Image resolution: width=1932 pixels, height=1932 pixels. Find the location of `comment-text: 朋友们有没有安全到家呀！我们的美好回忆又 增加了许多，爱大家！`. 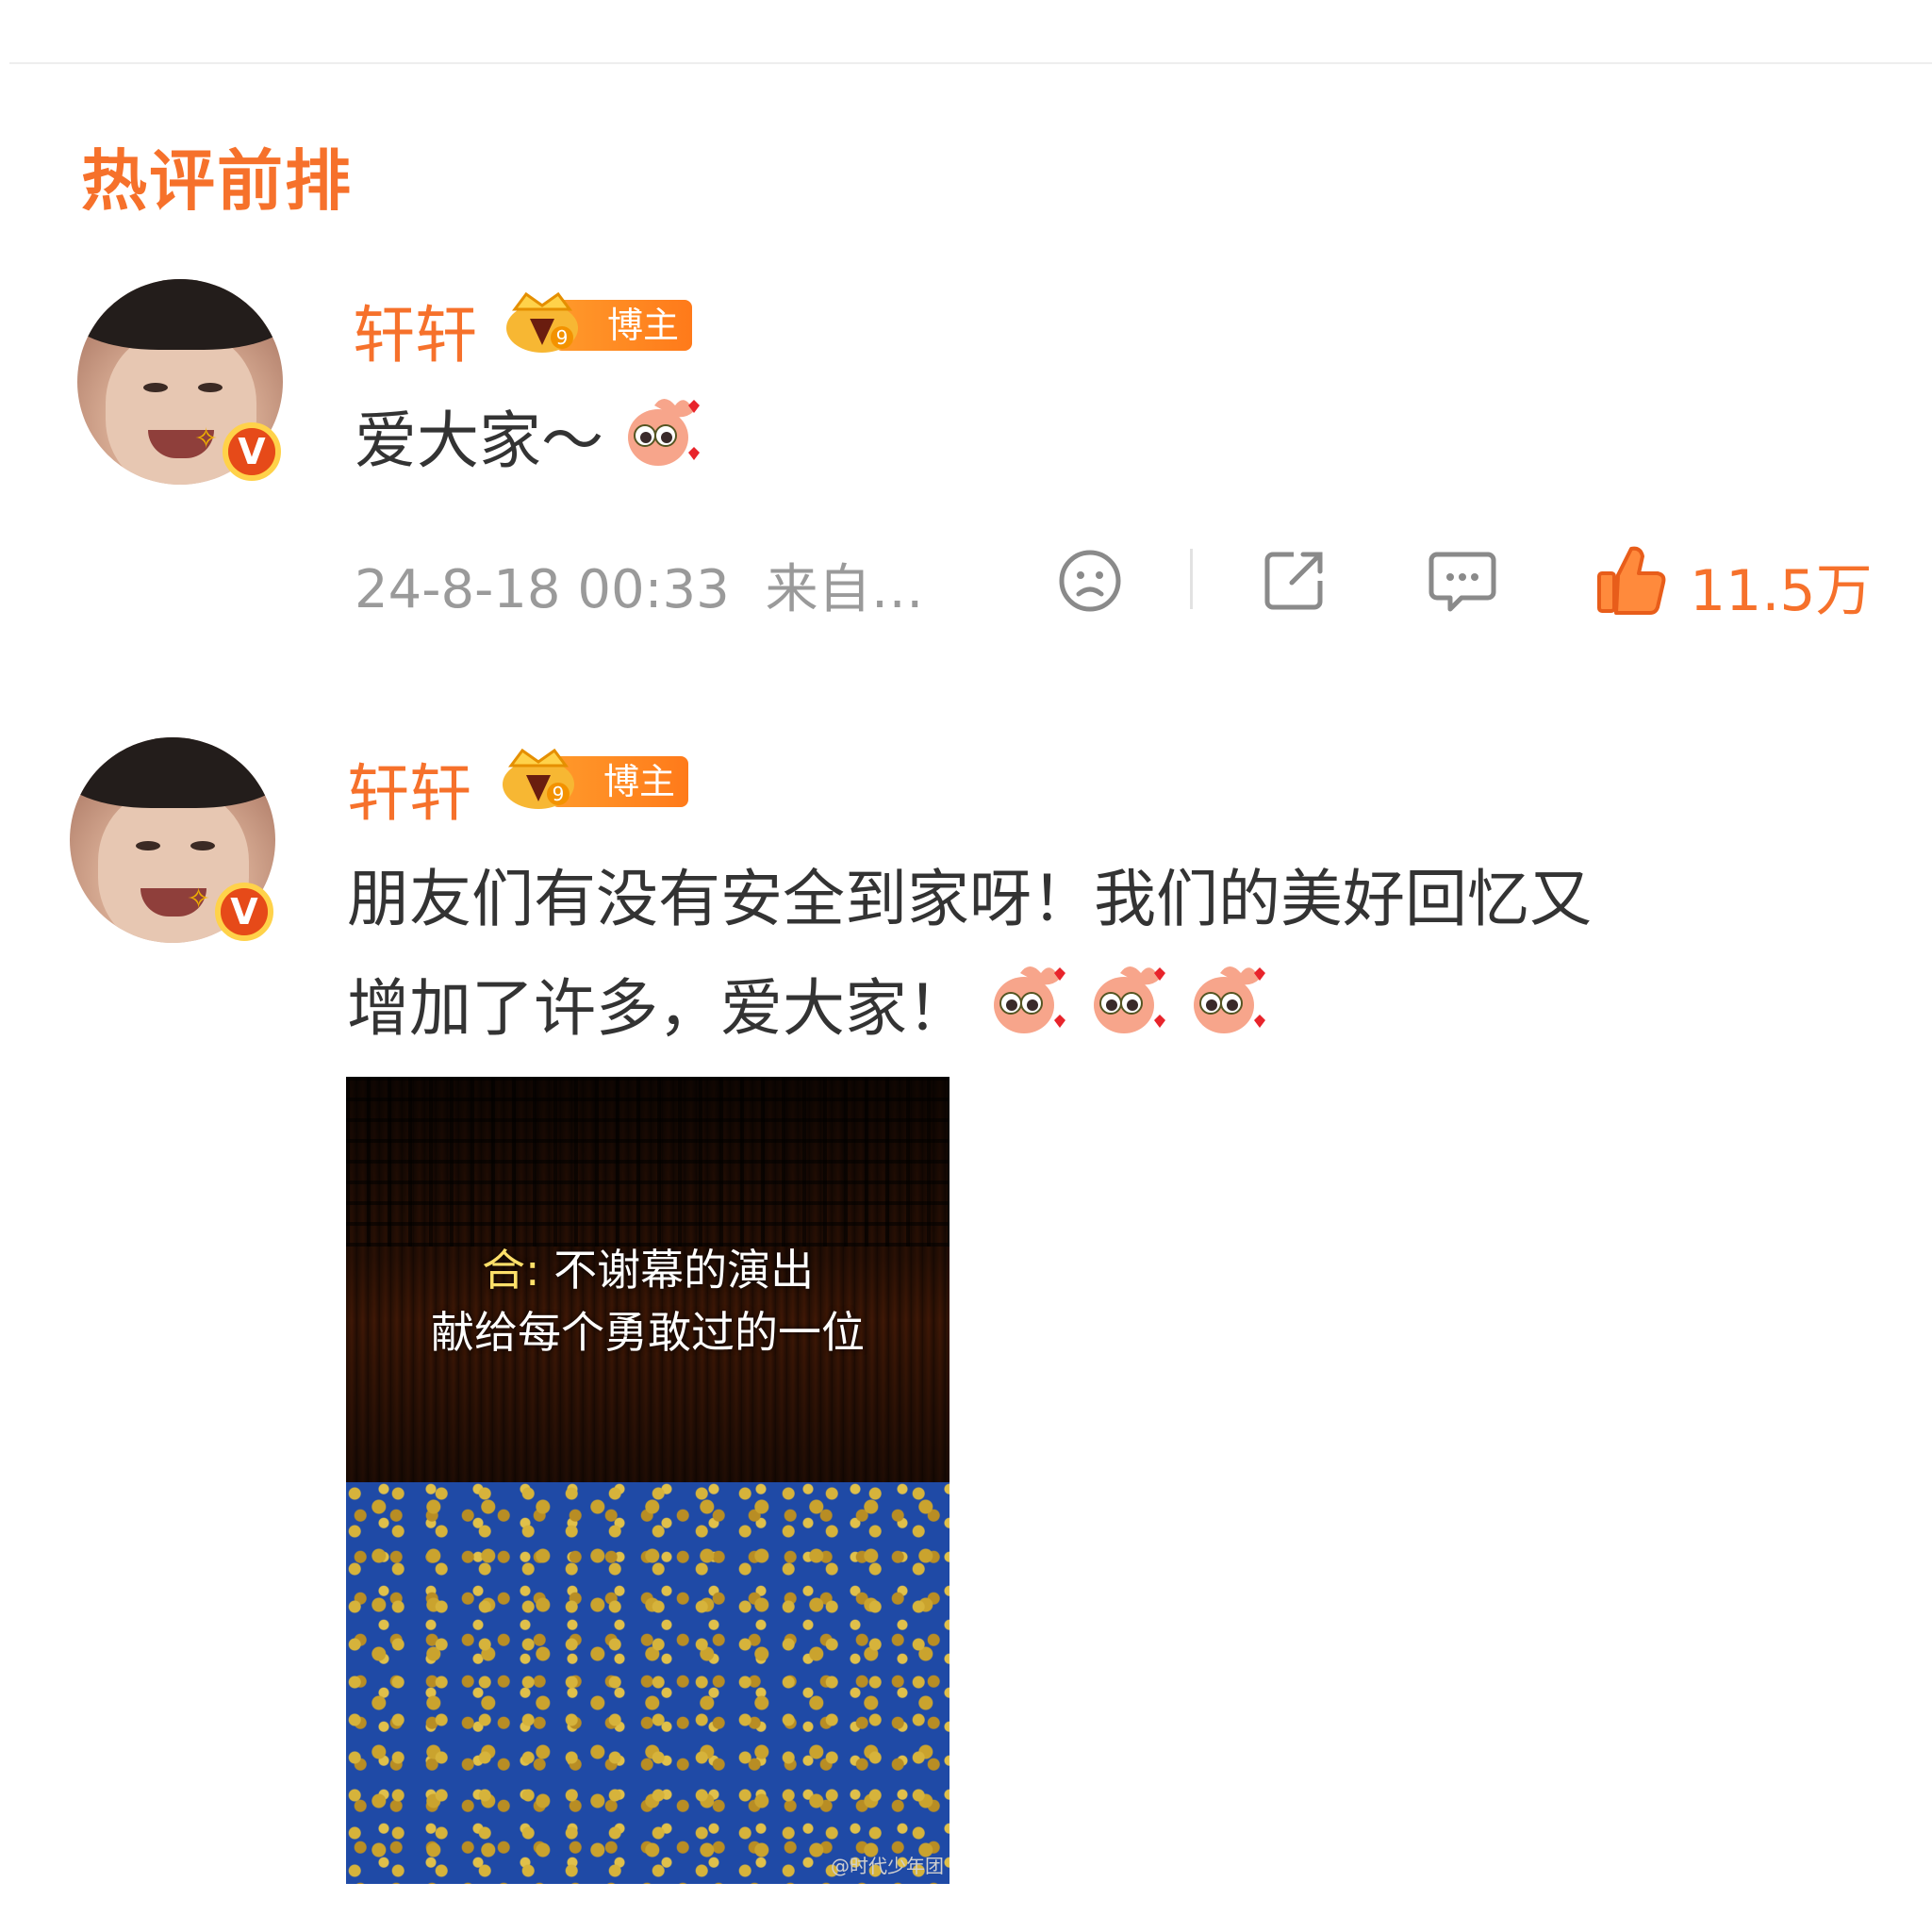

comment-text: 朋友们有没有安全到家呀！我们的美好回忆又 增加了许多，爱大家！ is located at coordinates (1120, 954).